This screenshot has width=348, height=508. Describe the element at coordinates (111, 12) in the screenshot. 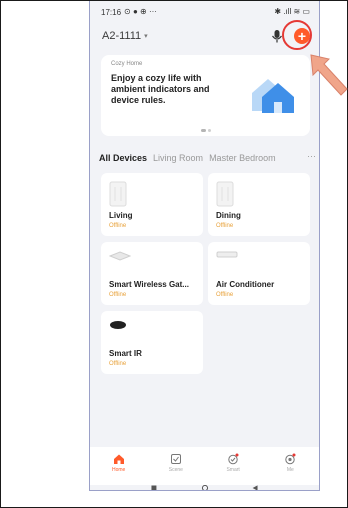

I see `status-time: 17:16` at that location.